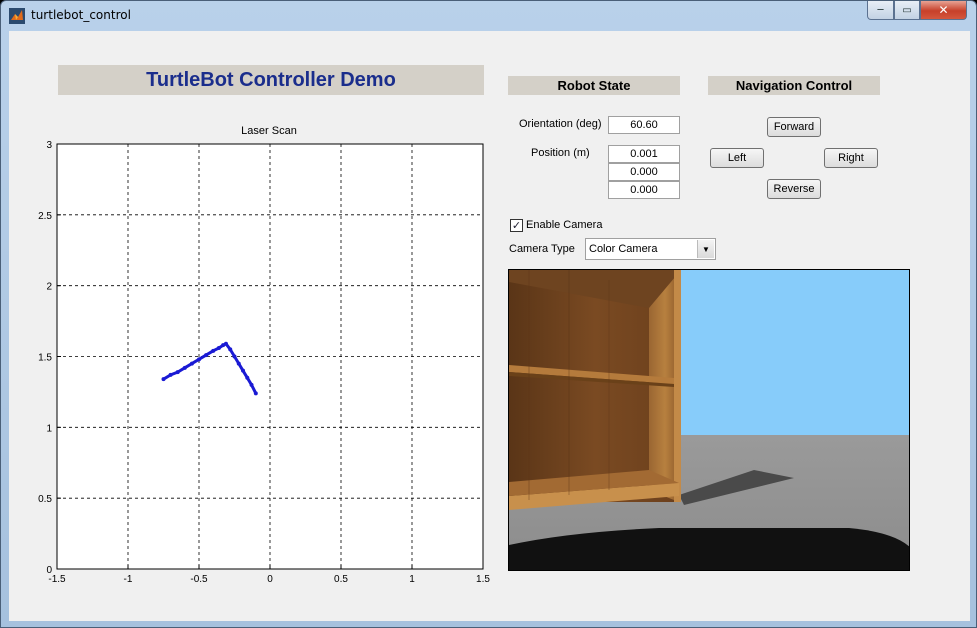  I want to click on enable-camera-label: Enable Camera, so click(564, 225).